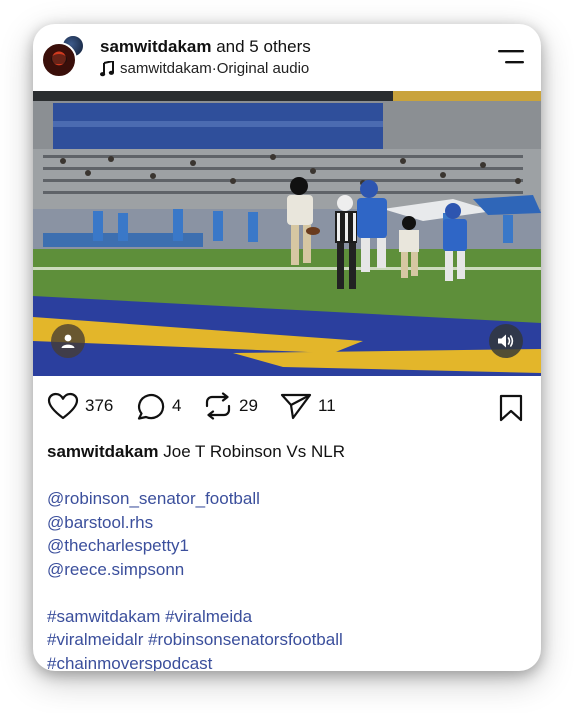 The height and width of the screenshot is (713, 574). Describe the element at coordinates (287, 523) in the screenshot. I see `mention-link: @barstool.rhs` at that location.